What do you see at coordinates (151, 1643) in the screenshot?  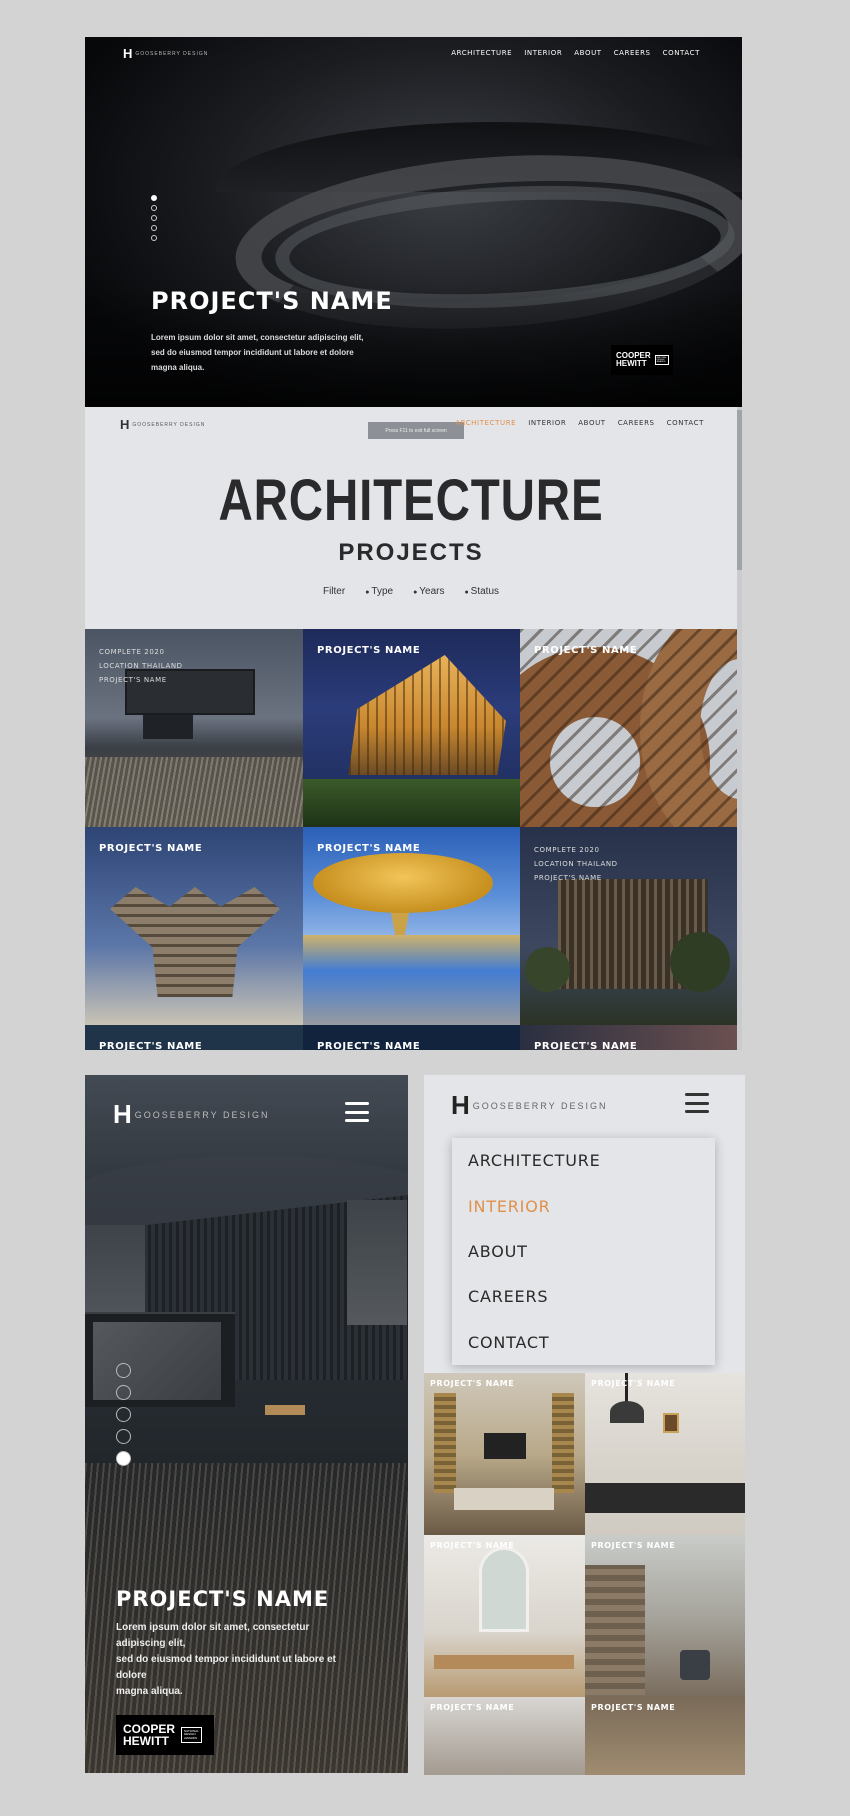 I see `hero-desc-line: adipiscing elit,` at bounding box center [151, 1643].